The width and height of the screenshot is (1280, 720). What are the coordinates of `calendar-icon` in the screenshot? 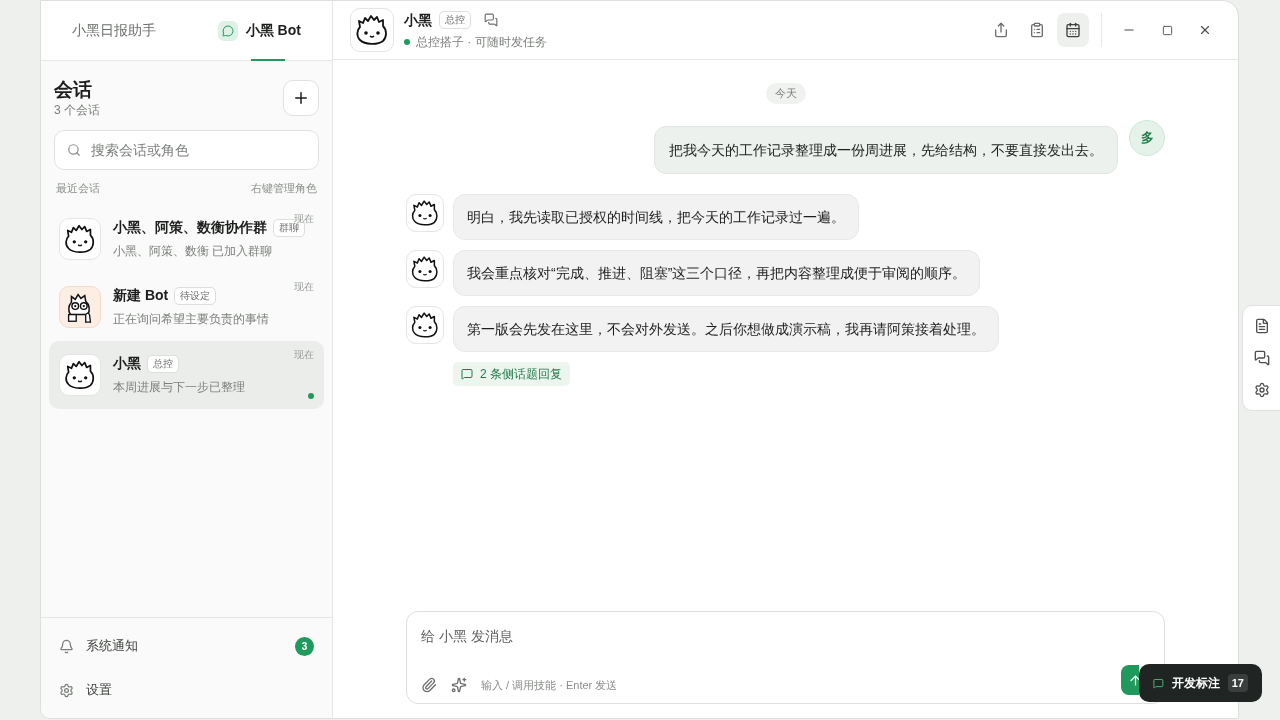 It's located at (1073, 30).